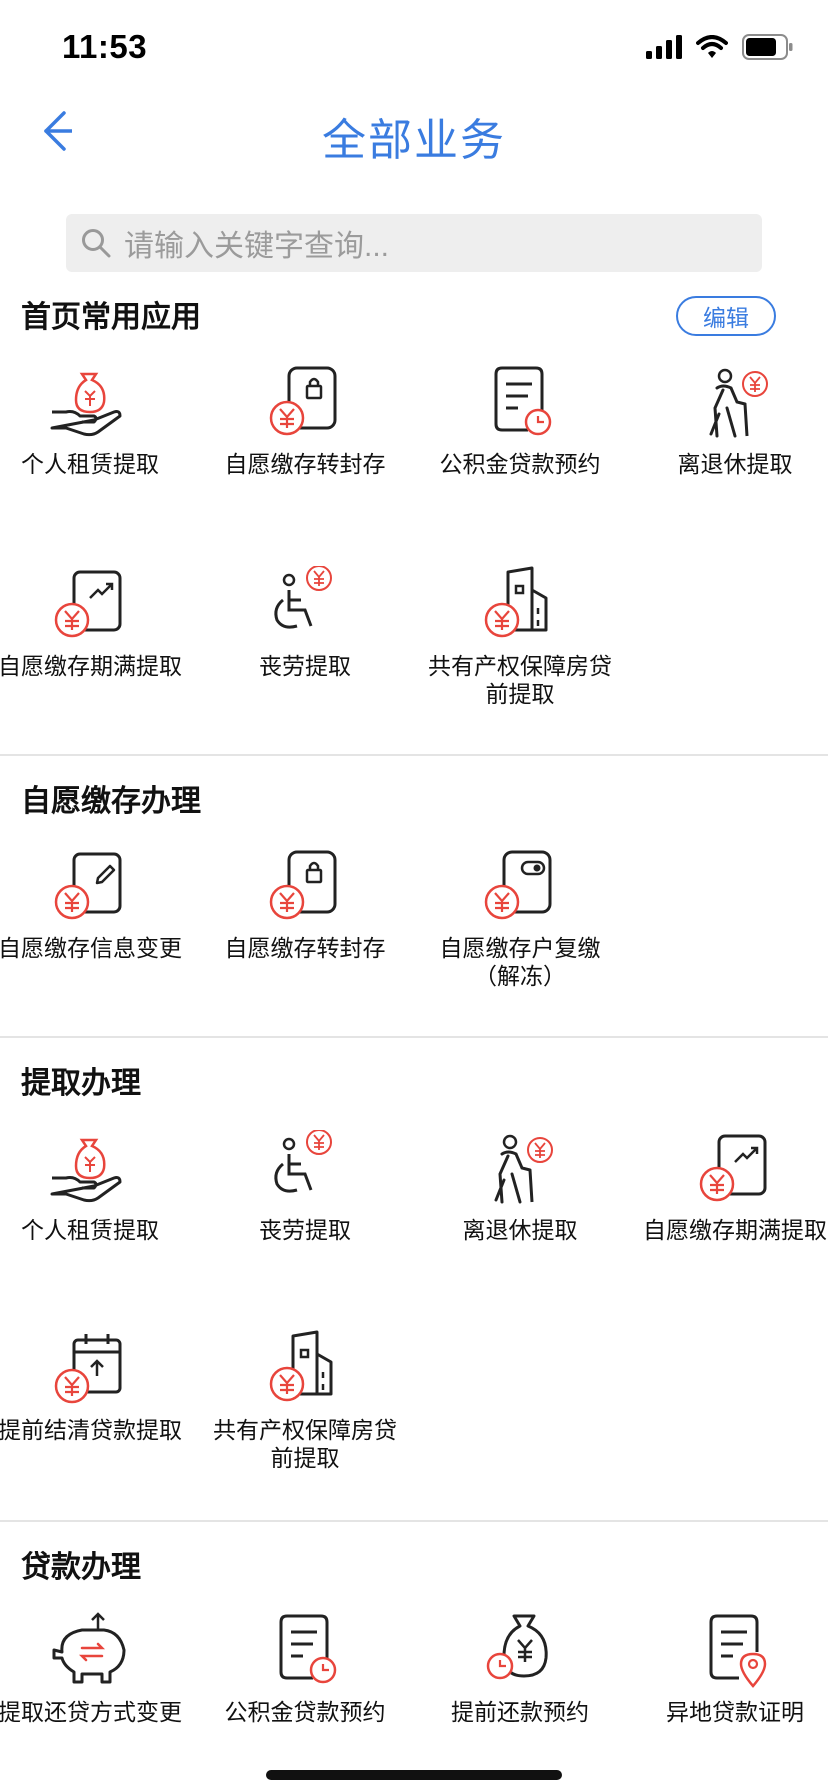 The image size is (828, 1792). Describe the element at coordinates (414, 1775) in the screenshot. I see `home-indicator` at that location.